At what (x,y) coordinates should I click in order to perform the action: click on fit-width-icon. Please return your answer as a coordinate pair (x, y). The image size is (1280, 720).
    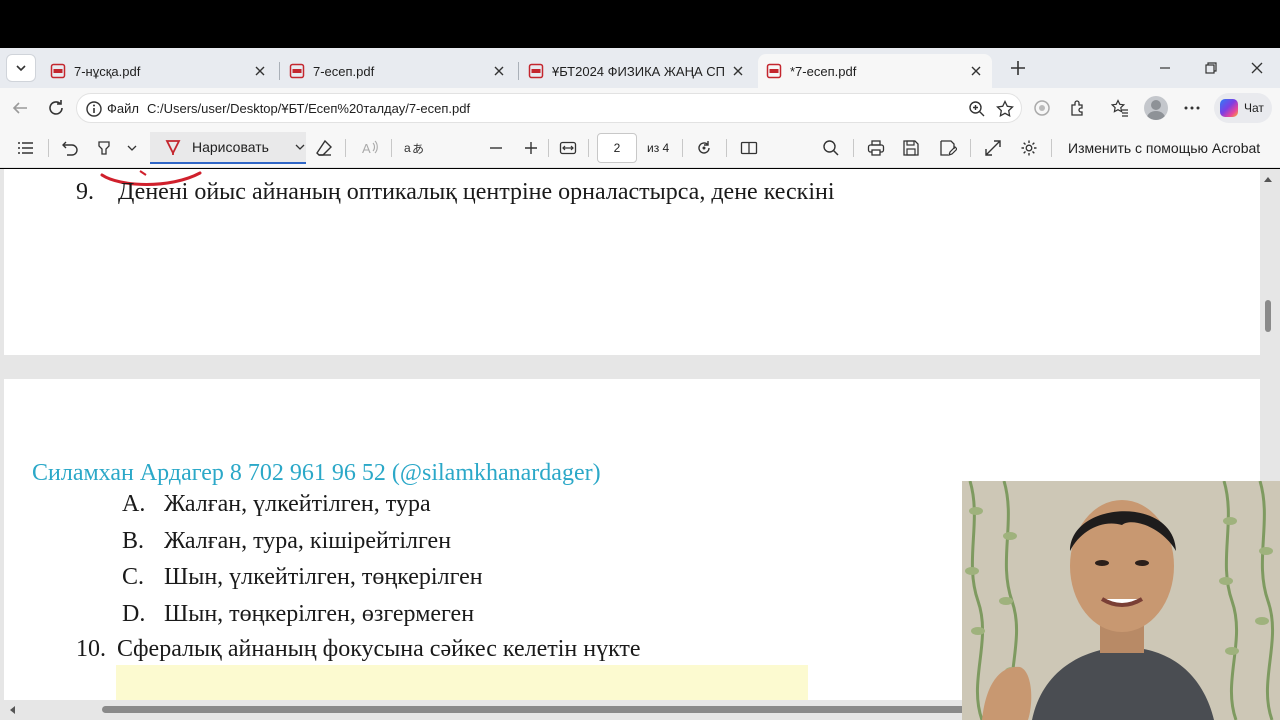
    Looking at the image, I should click on (568, 148).